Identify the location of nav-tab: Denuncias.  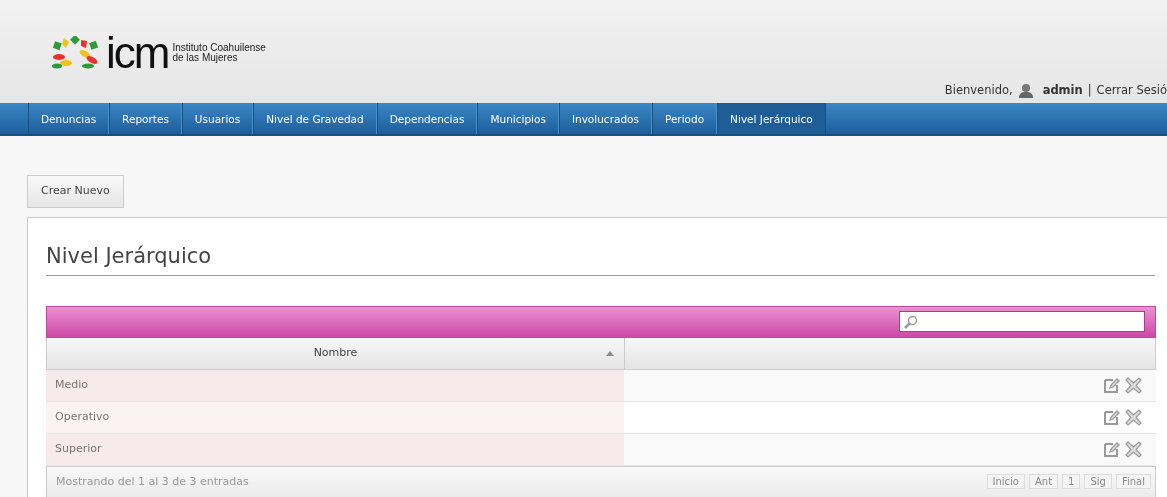
(69, 118).